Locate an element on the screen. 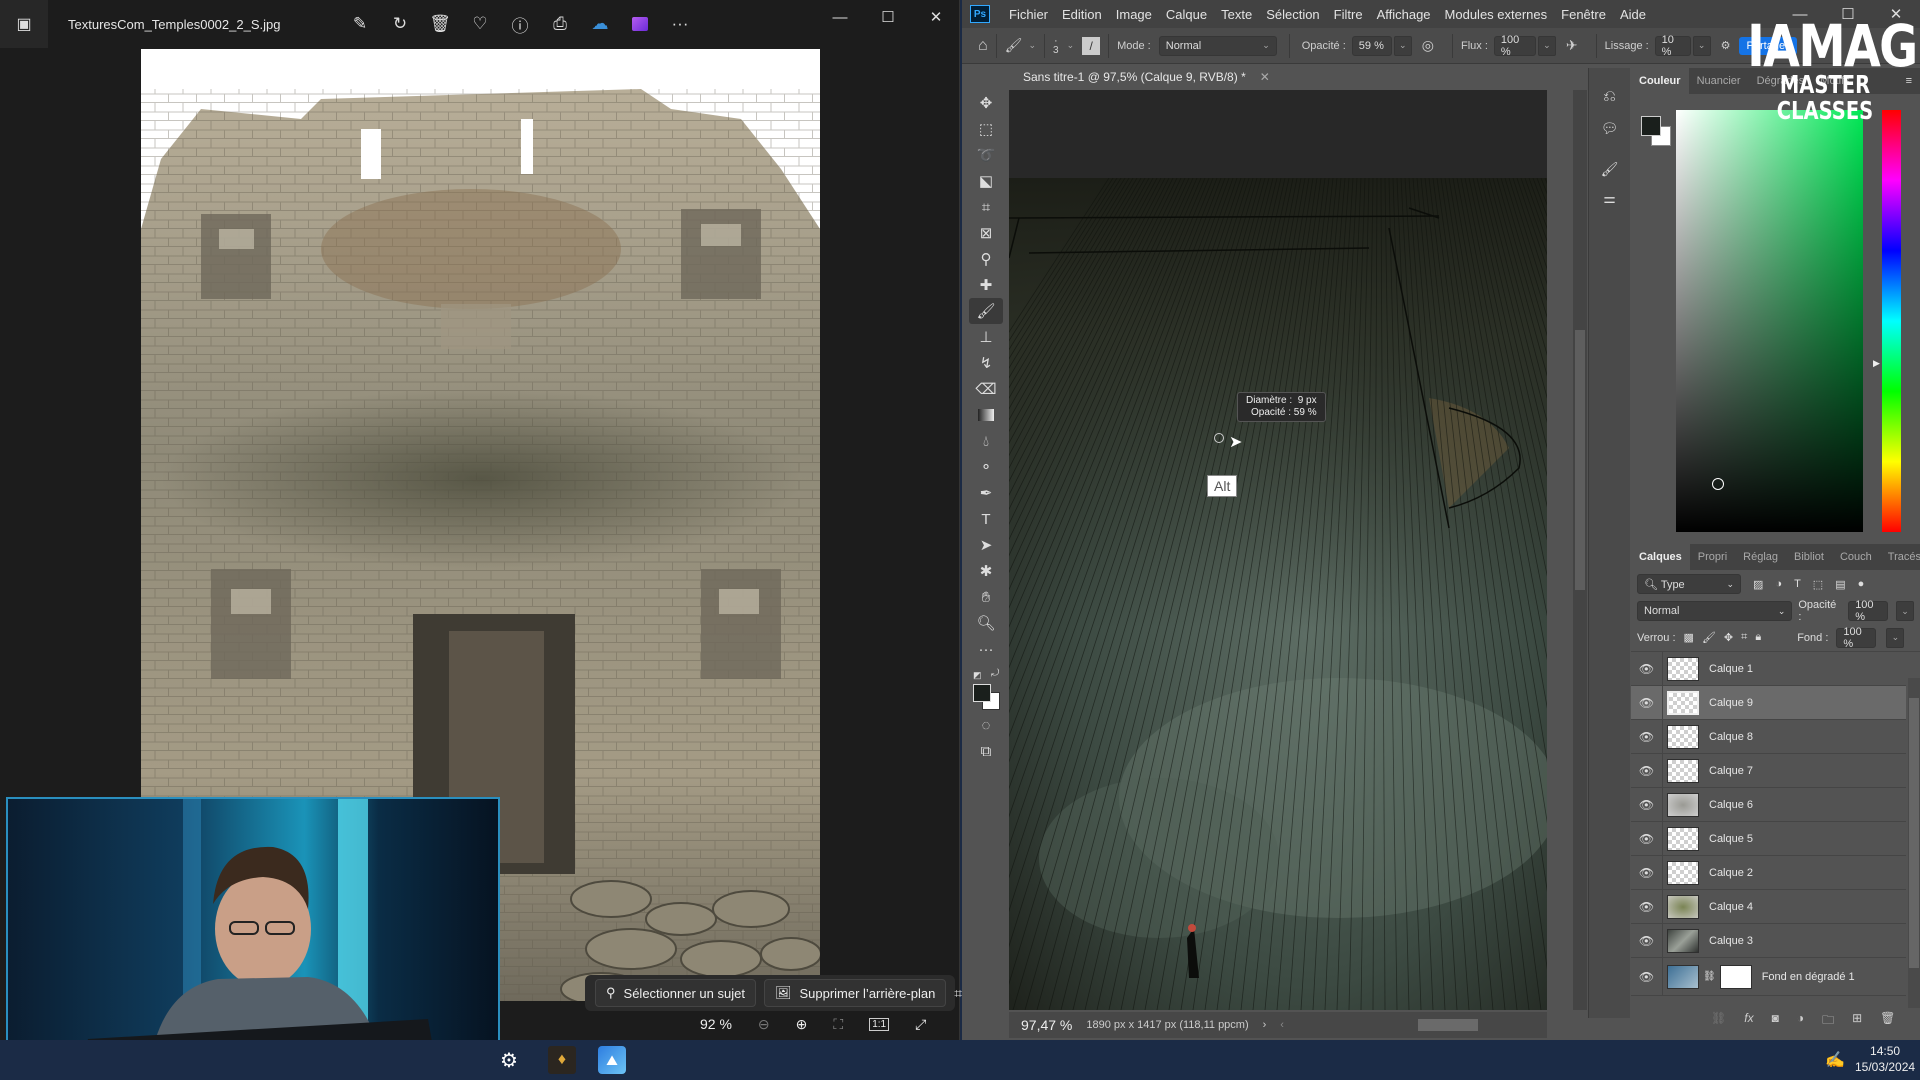  fit-to-window-icon: ⛶ is located at coordinates (838, 1024).